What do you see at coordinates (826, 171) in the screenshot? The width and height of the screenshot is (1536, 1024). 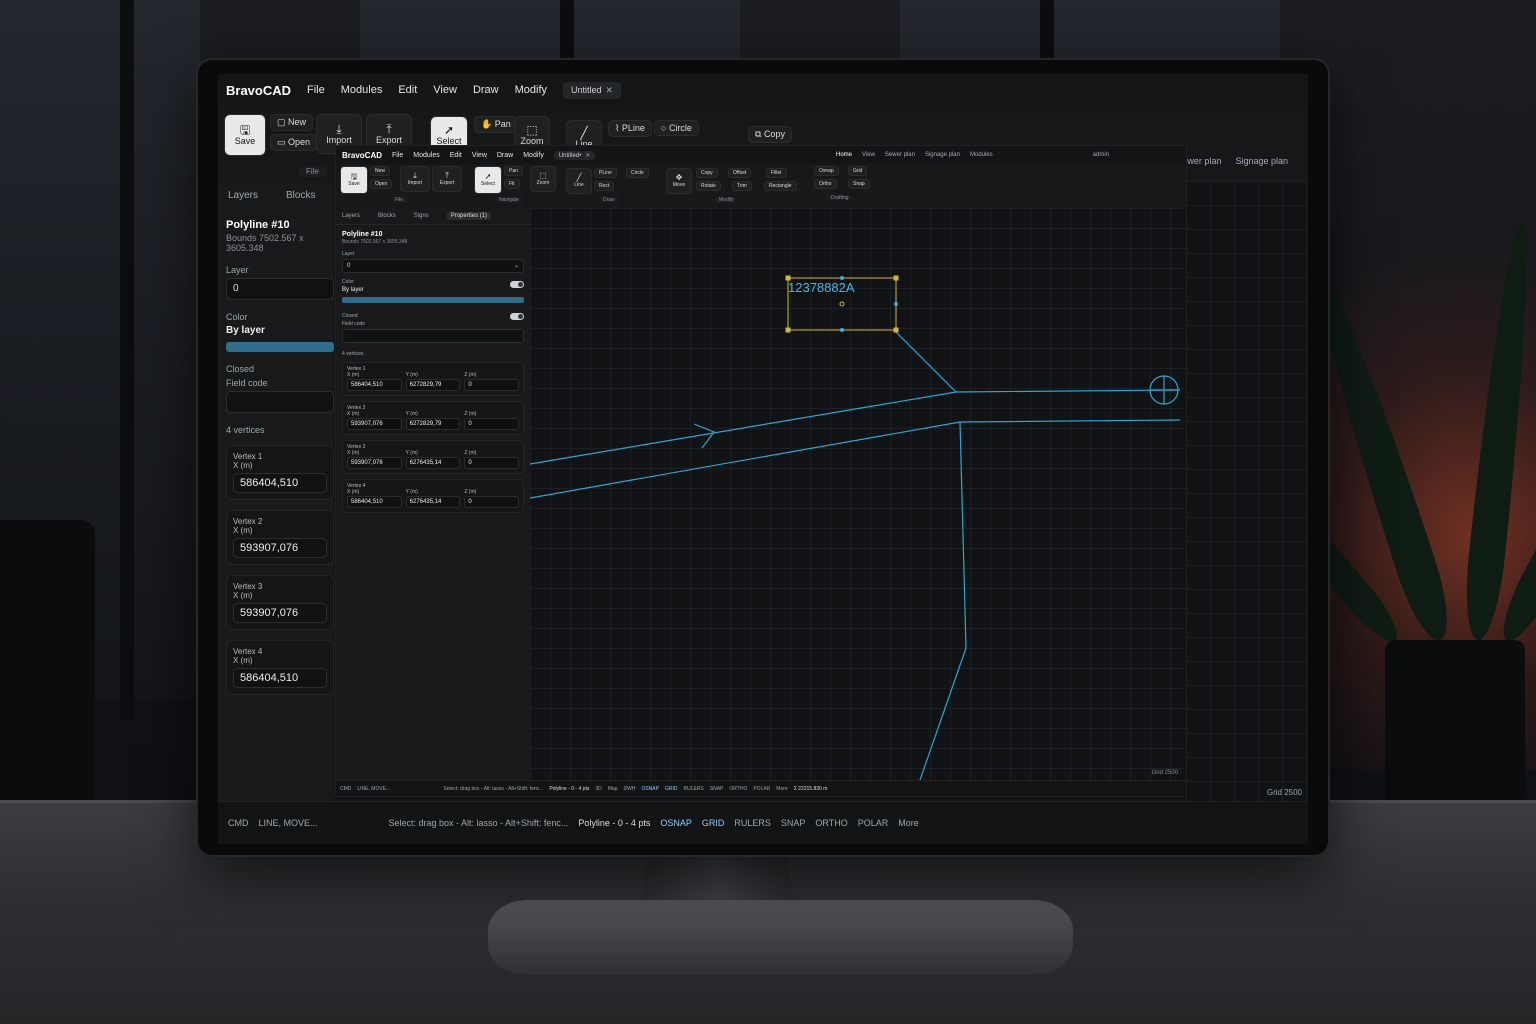 I see `osnap-button: Osnap` at bounding box center [826, 171].